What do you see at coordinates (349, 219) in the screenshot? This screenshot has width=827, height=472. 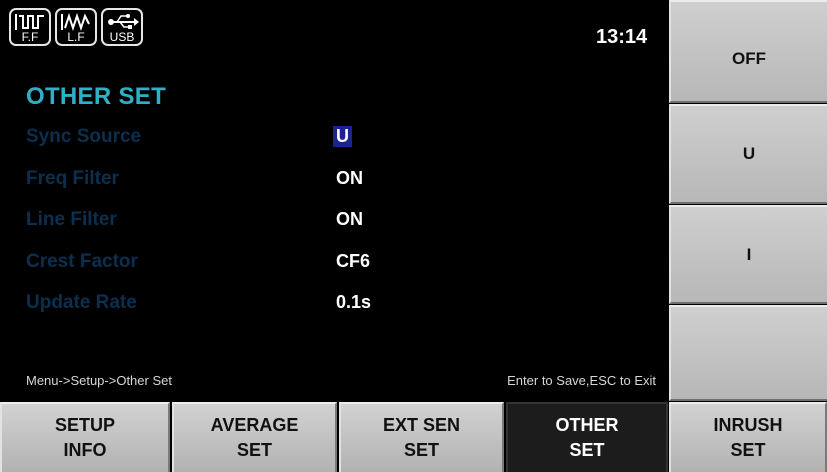 I see `setting-value-line-filter: ON` at bounding box center [349, 219].